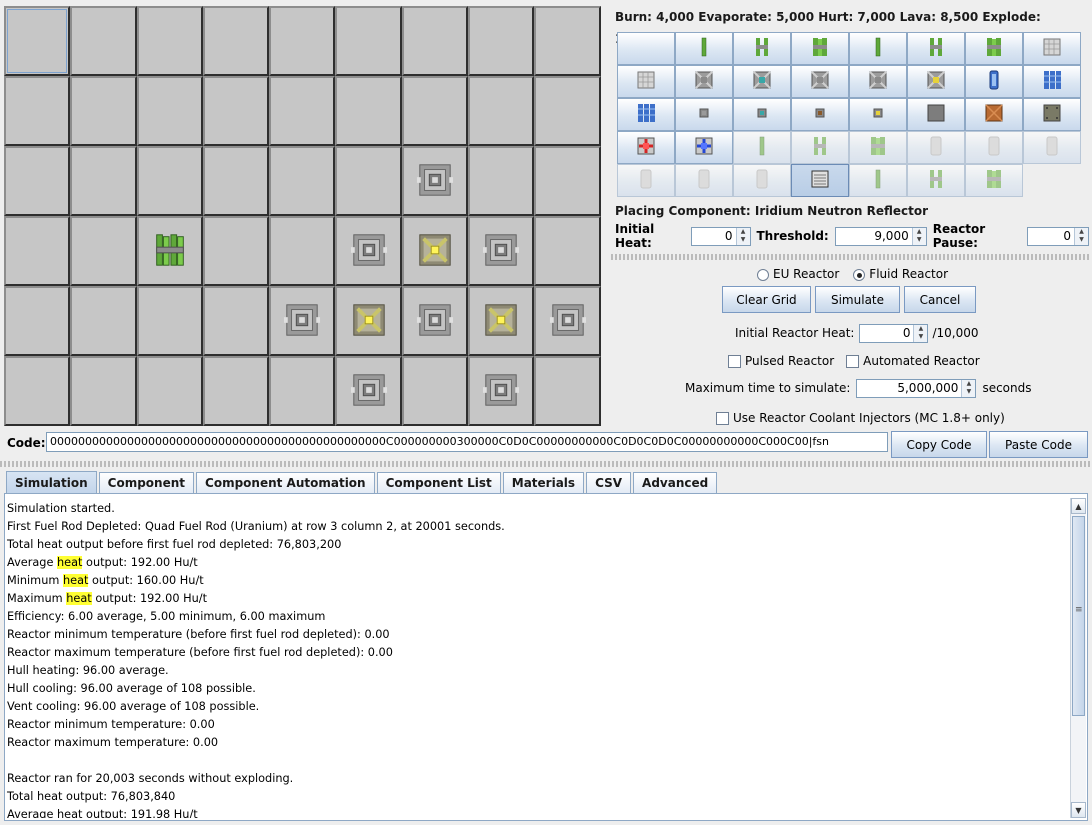  What do you see at coordinates (936, 81) in the screenshot?
I see `palette-button-overclocked-vent` at bounding box center [936, 81].